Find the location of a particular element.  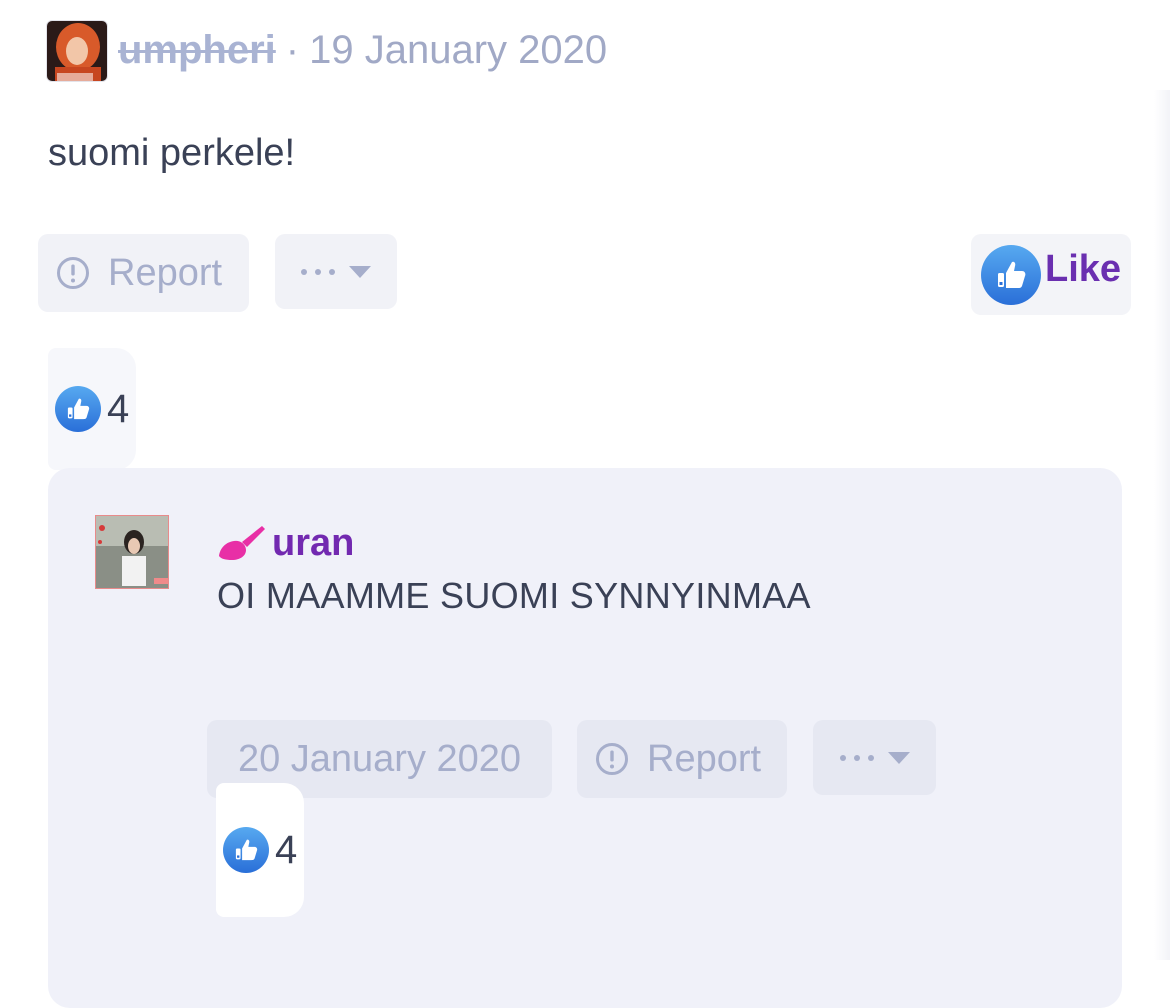

reply-header: uran is located at coordinates (285, 543).